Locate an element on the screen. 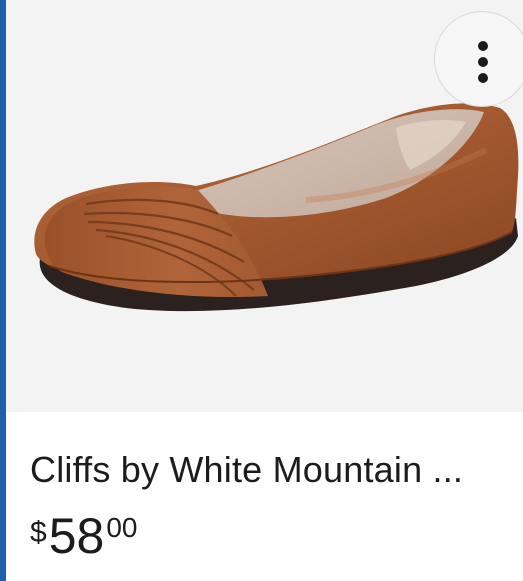 This screenshot has width=523, height=581. price-cents: 00 is located at coordinates (122, 527).